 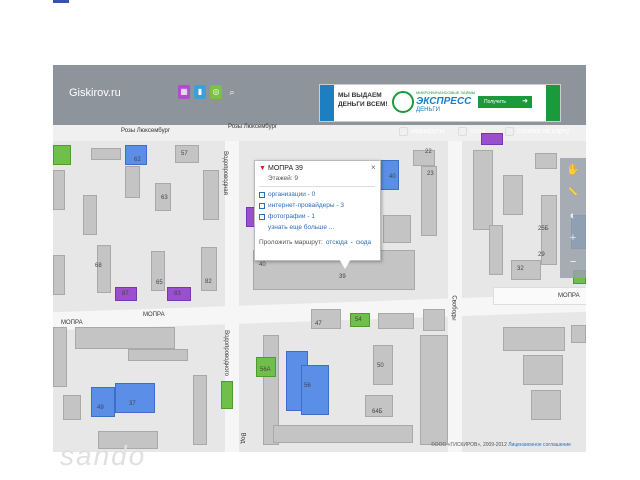 What do you see at coordinates (327, 103) in the screenshot?
I see `ad-left-stripe` at bounding box center [327, 103].